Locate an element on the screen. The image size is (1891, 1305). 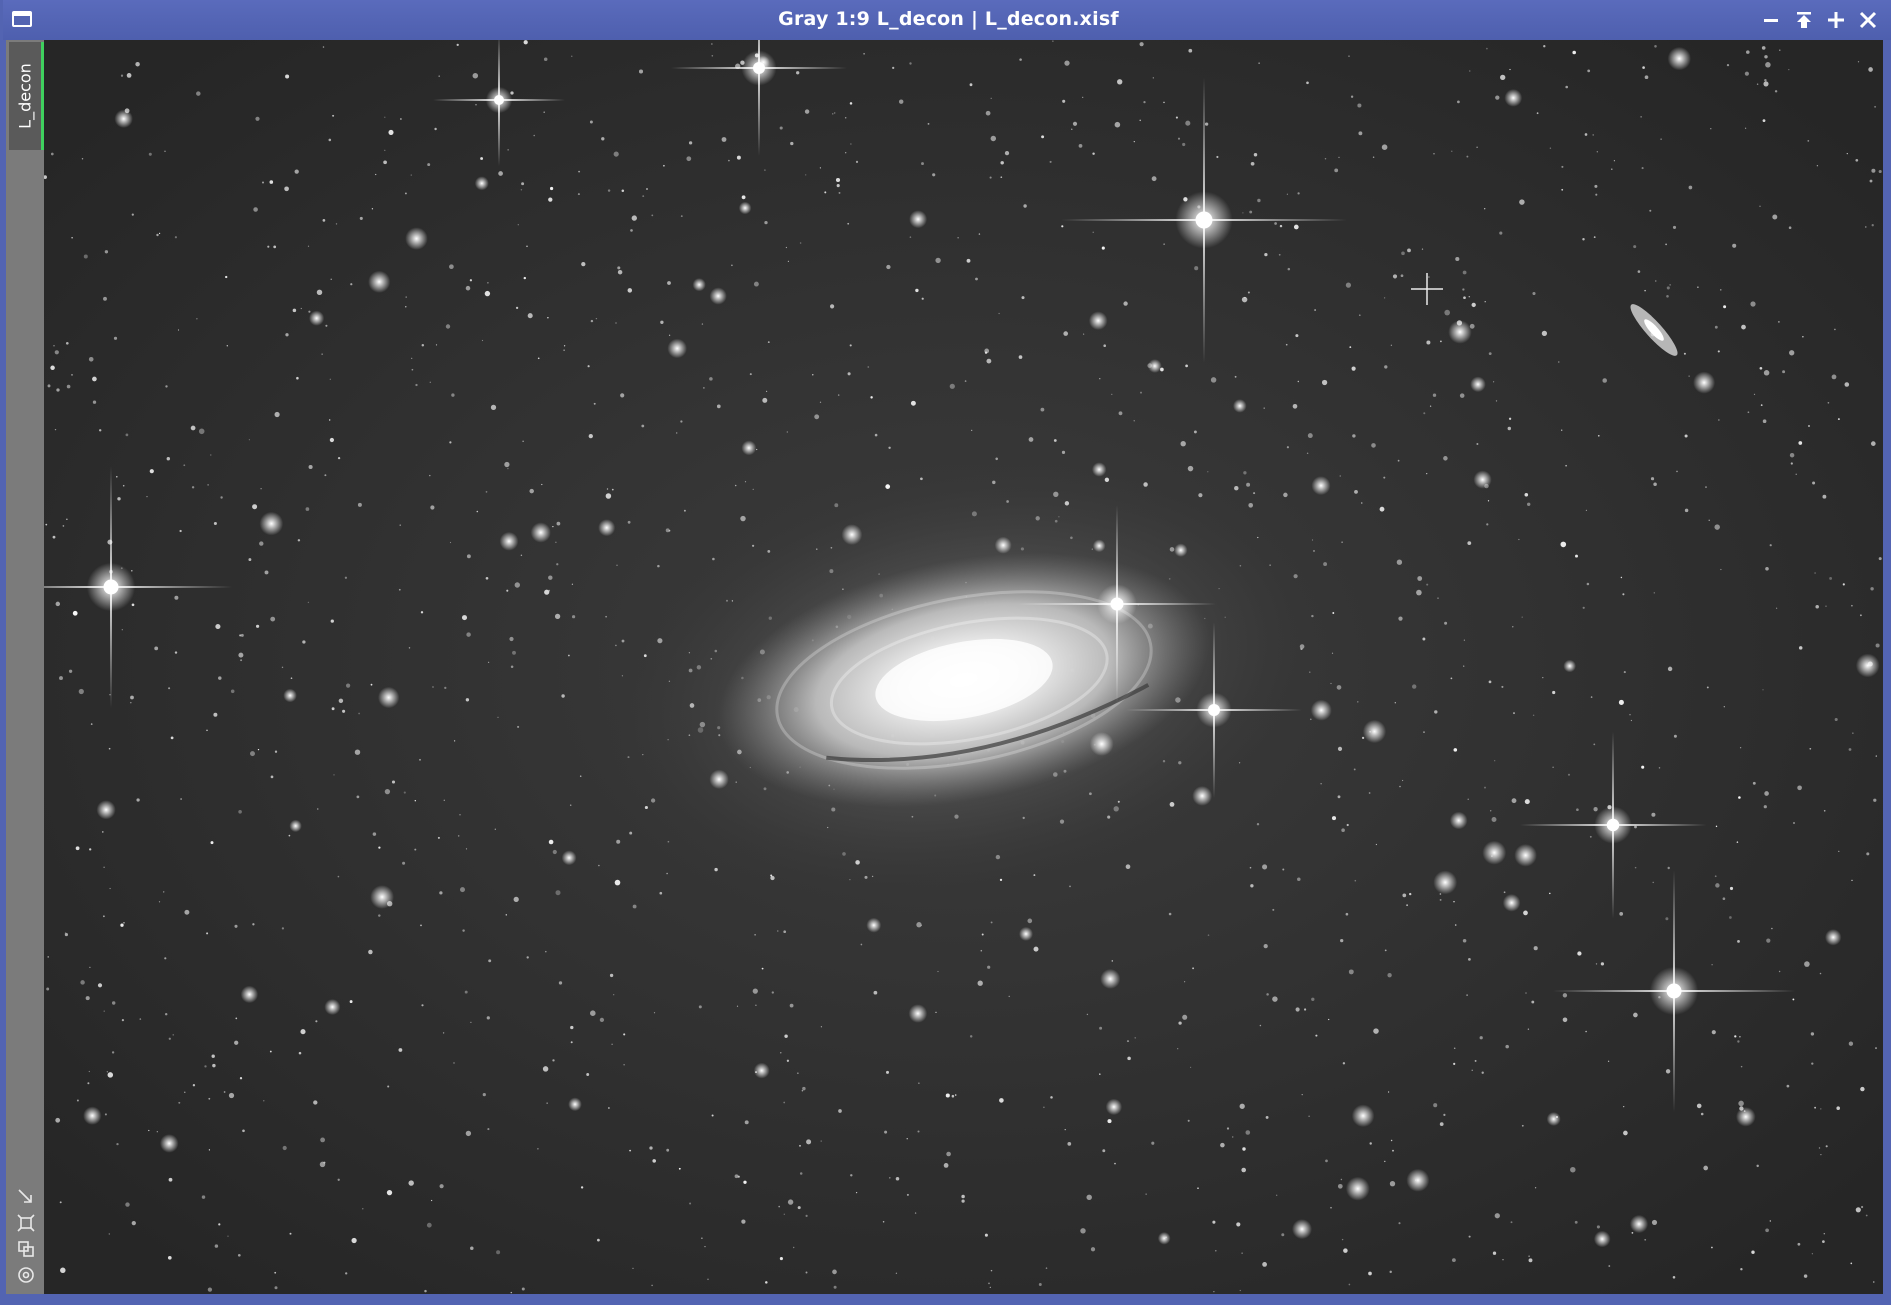
title-bar: Gray 1:9 L_decon | L_decon.xisf is located at coordinates (947, 20).